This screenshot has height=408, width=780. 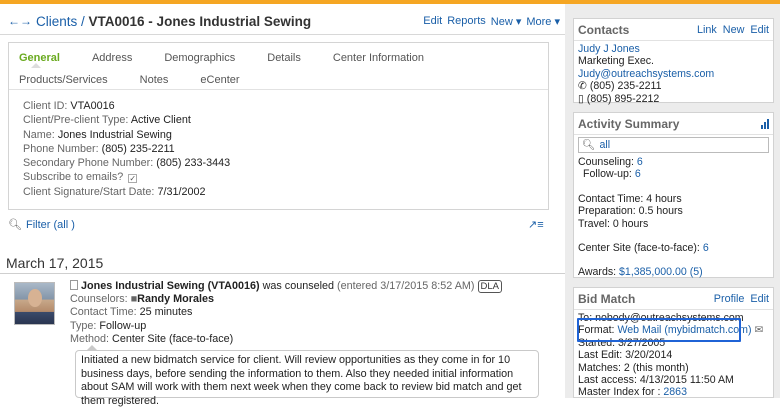 I want to click on client-title: VTA0016 - Jones Industrial Sewing, so click(x=200, y=21).